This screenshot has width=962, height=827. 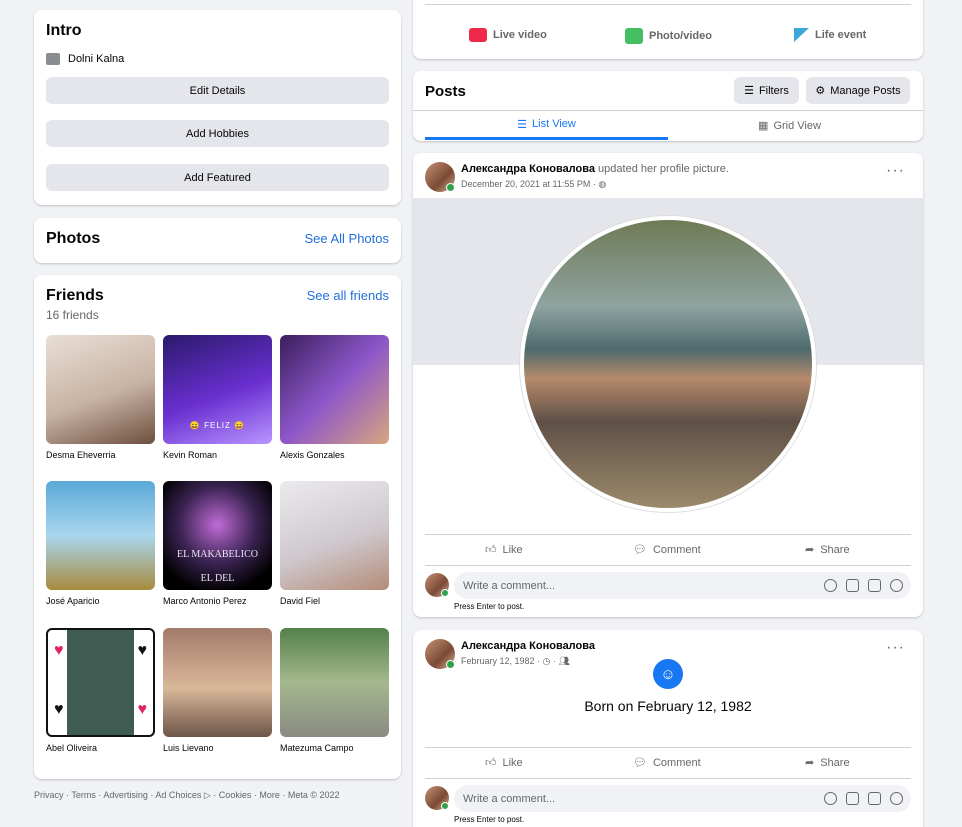 I want to click on filters-button: ☰ Filters, so click(x=766, y=90).